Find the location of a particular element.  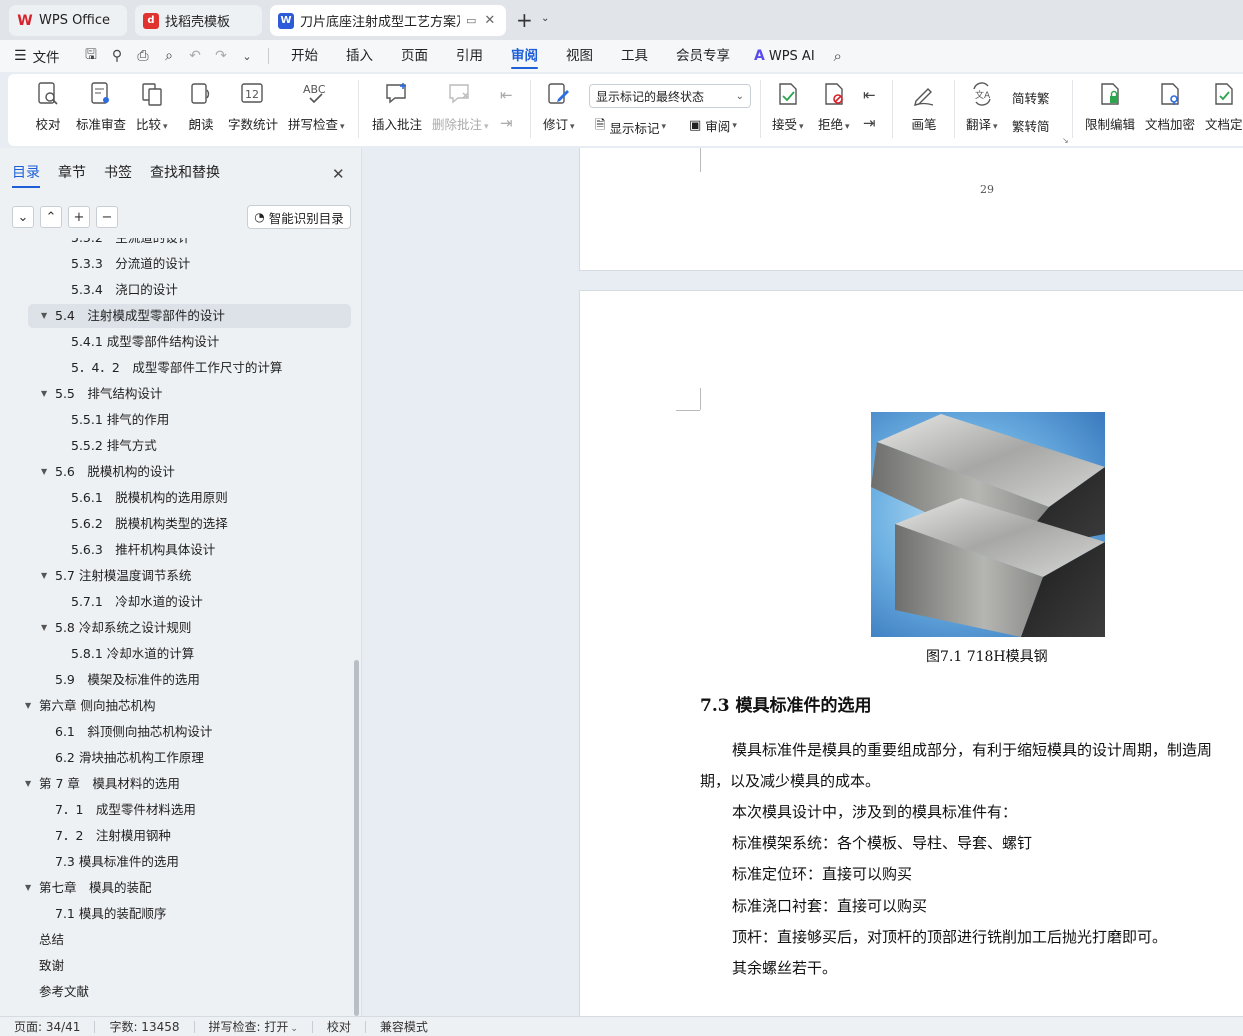

read-aloud-button: 朗读 is located at coordinates (201, 106).